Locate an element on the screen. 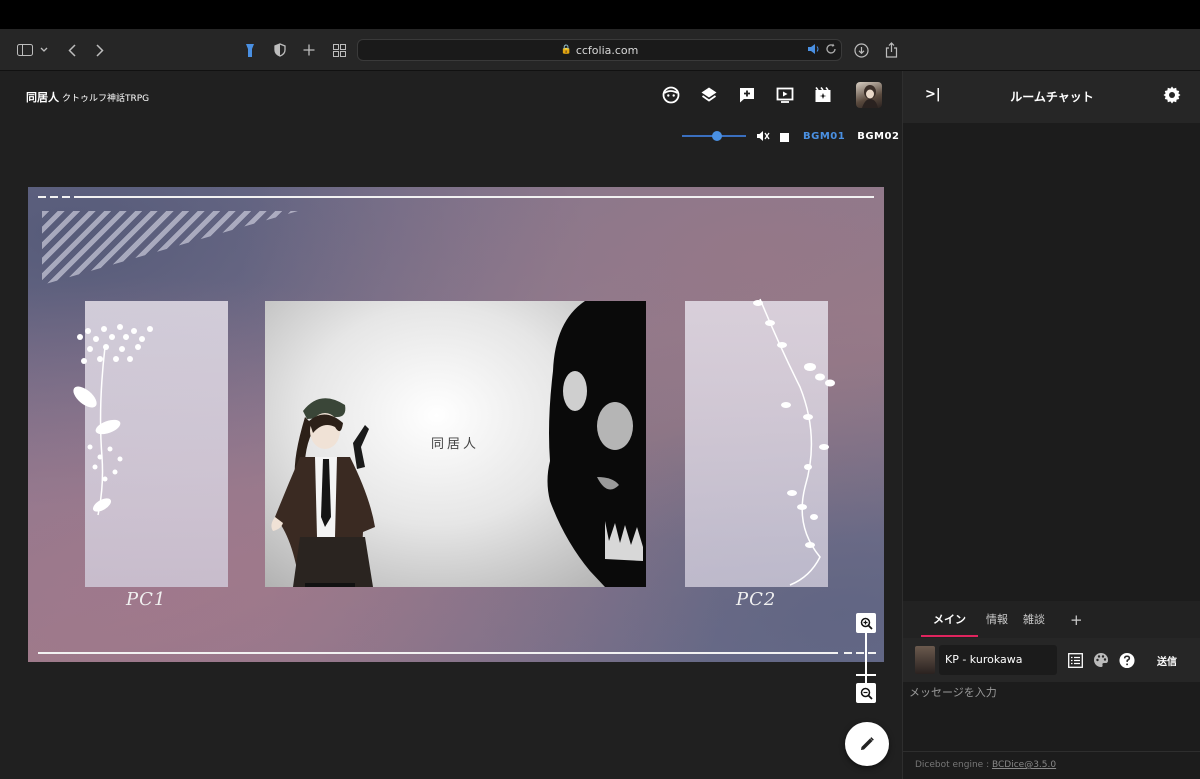 Image resolution: width=1200 pixels, height=779 pixels. scene-icon is located at coordinates (823, 95).